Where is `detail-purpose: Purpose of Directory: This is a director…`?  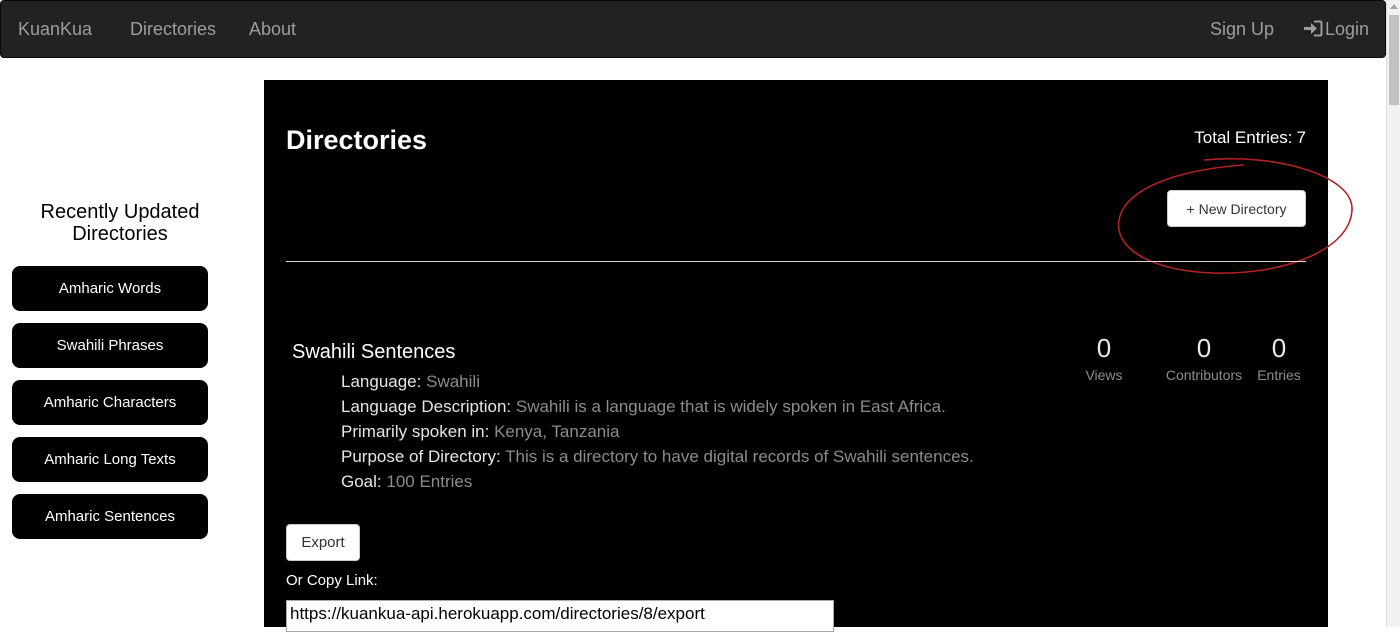
detail-purpose: Purpose of Directory: This is a director… is located at coordinates (657, 456).